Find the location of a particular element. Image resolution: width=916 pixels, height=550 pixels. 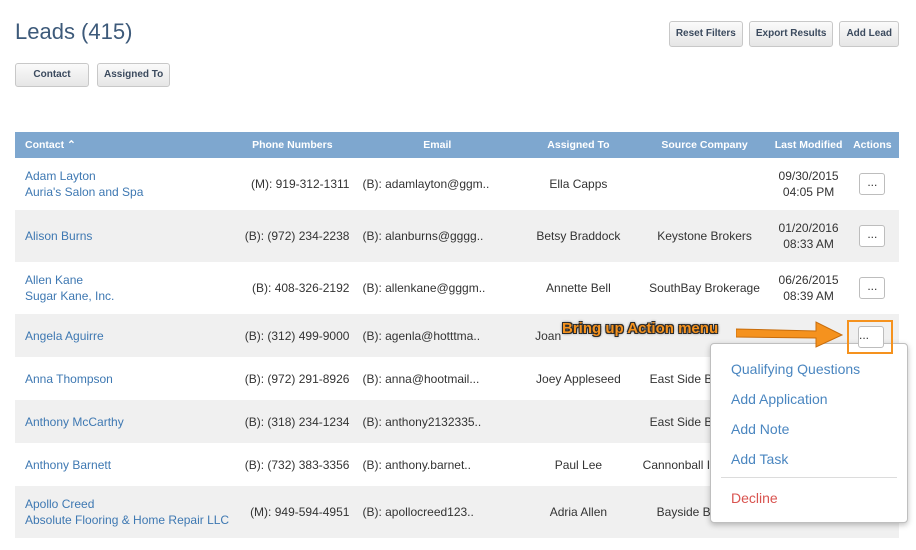

phone-cell: (M): 949-594-4951 is located at coordinates (292, 512).